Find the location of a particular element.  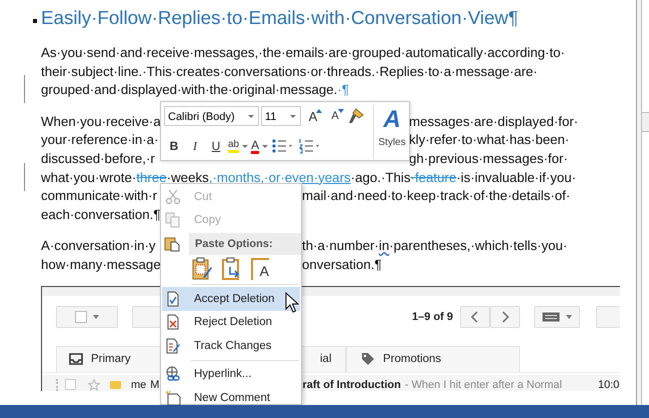

text-line: As·you·send·and·receive·messages,·the·emails·are·grouped·automatically·according·to· is located at coordinates (303, 52).